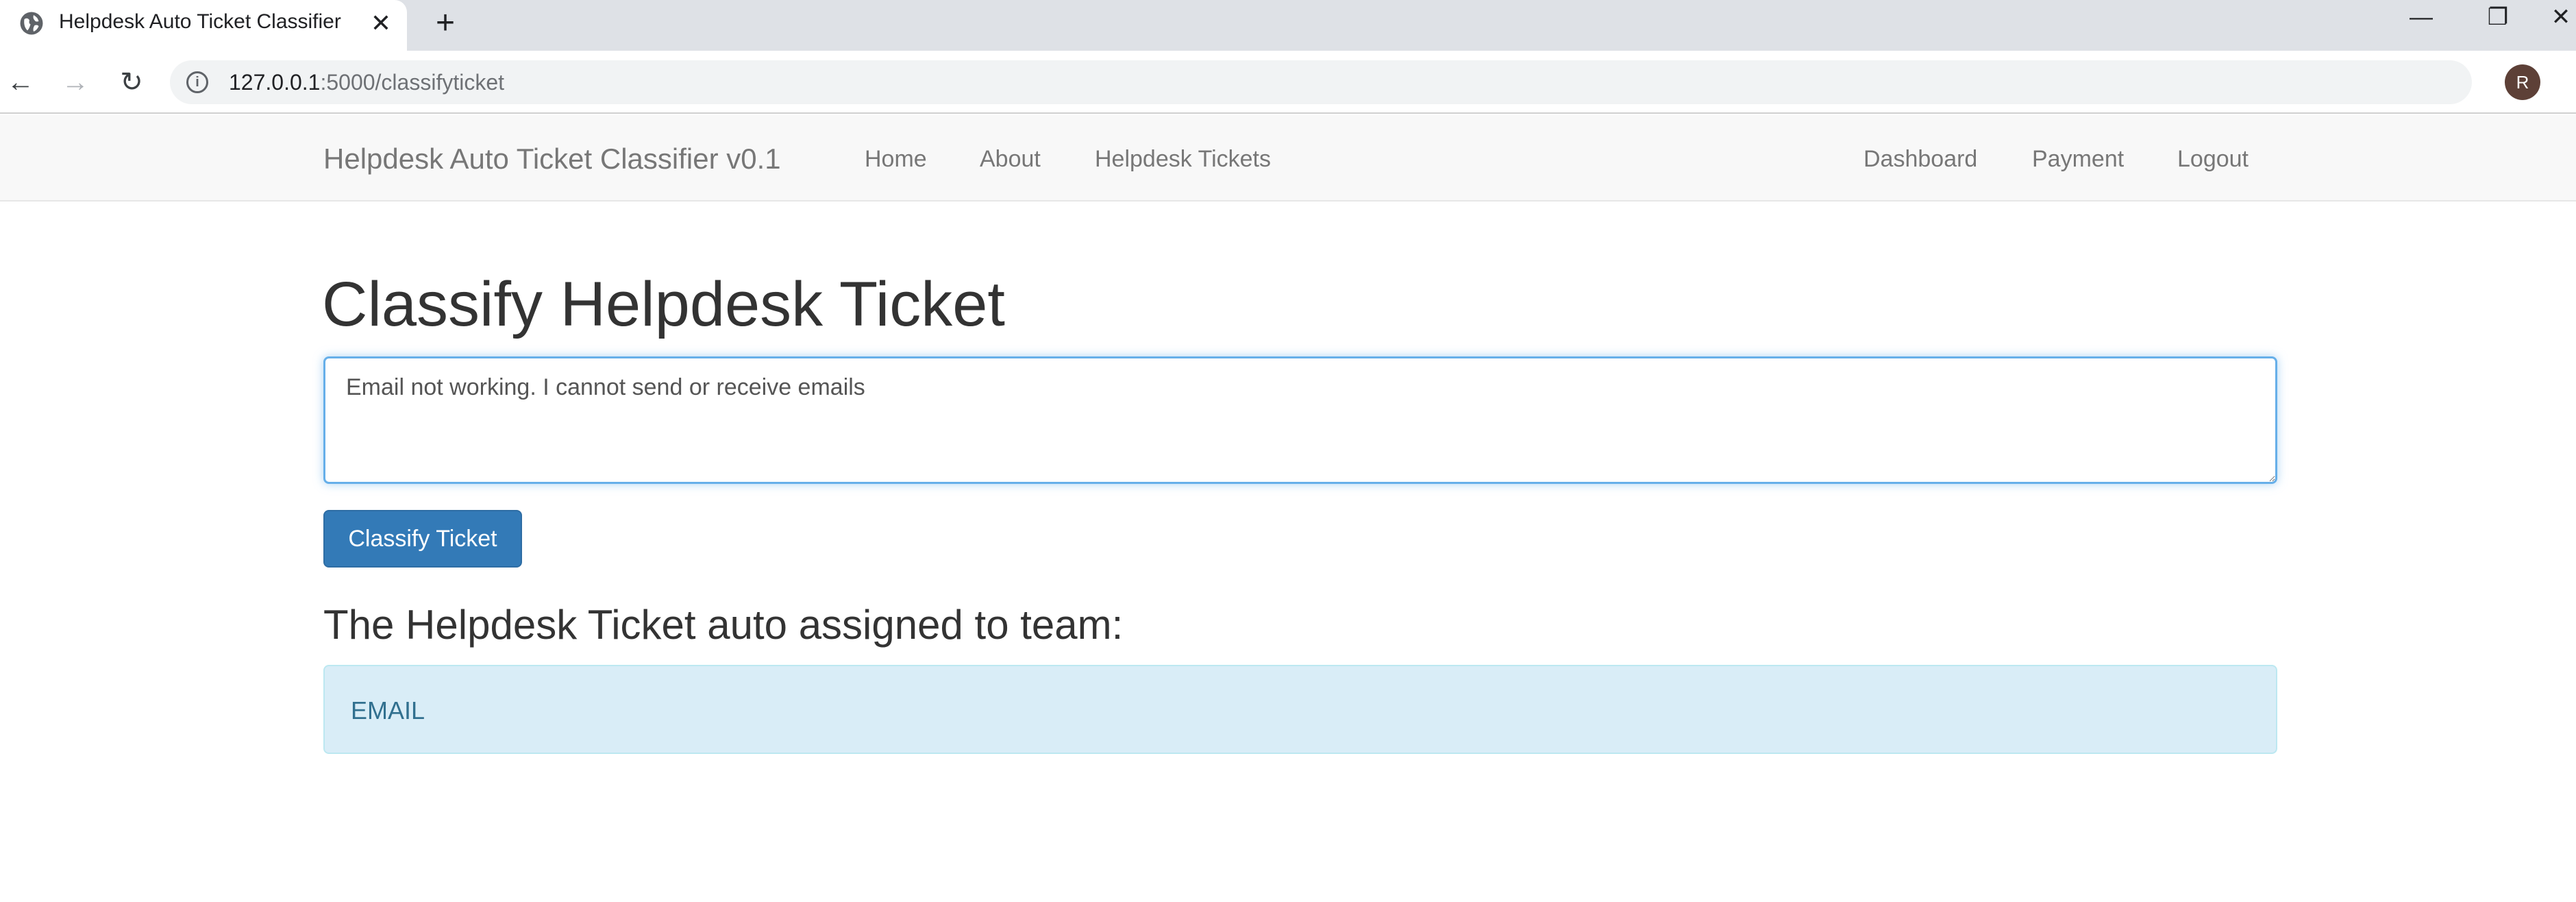 Image resolution: width=2576 pixels, height=902 pixels. What do you see at coordinates (381, 24) in the screenshot?
I see `close-tab-icon: ✕` at bounding box center [381, 24].